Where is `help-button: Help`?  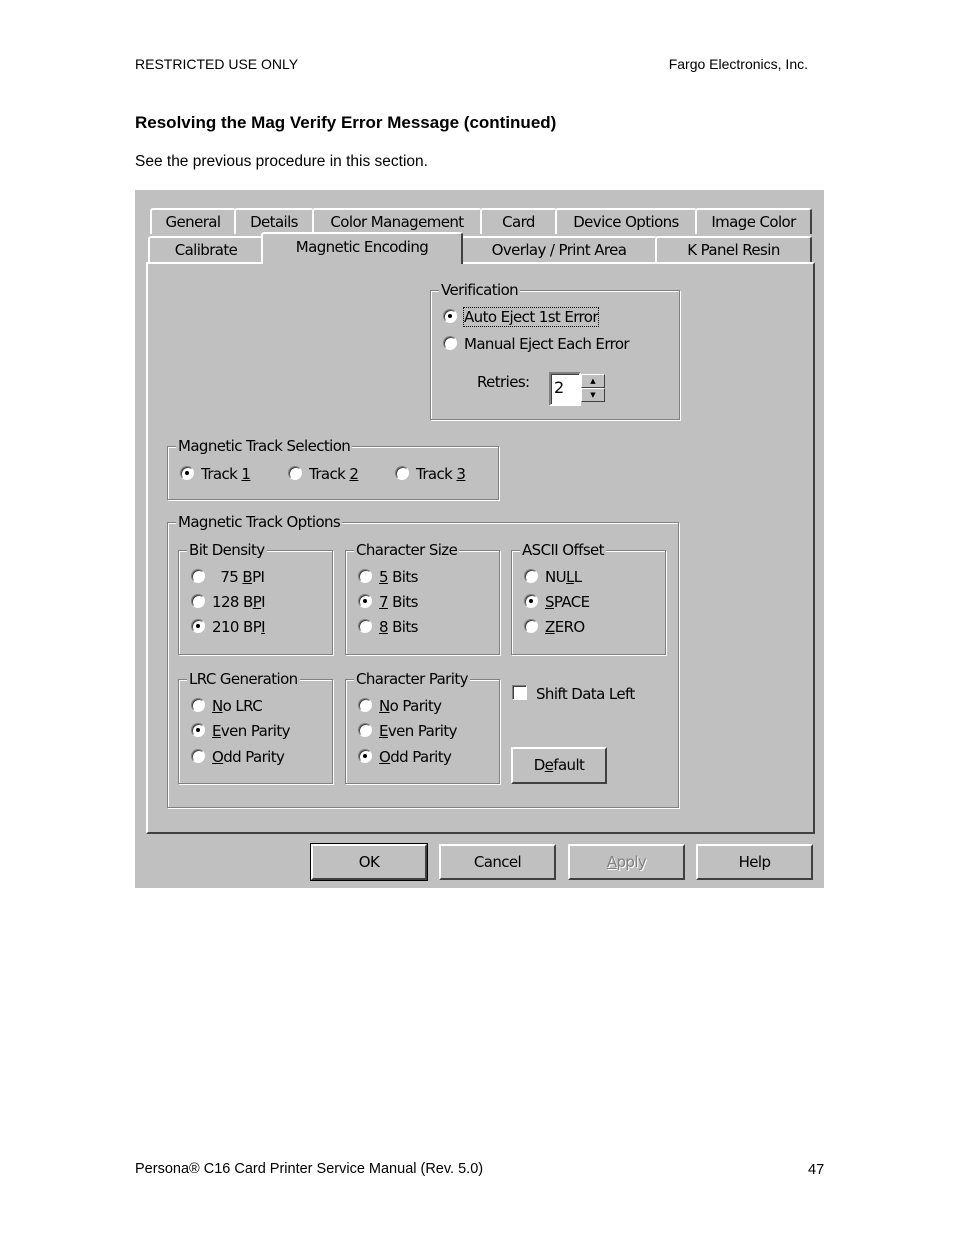
help-button: Help is located at coordinates (754, 862).